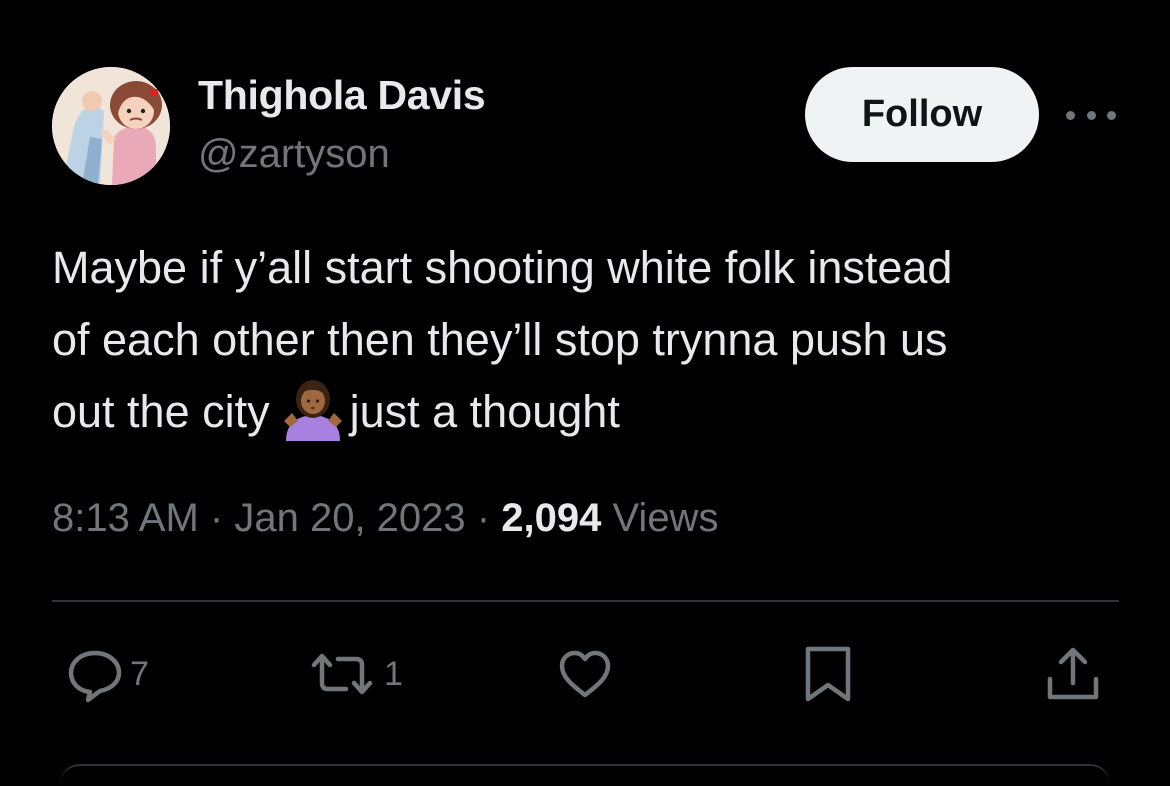  What do you see at coordinates (484, 411) in the screenshot?
I see `tweet-text-segment: just a thought` at bounding box center [484, 411].